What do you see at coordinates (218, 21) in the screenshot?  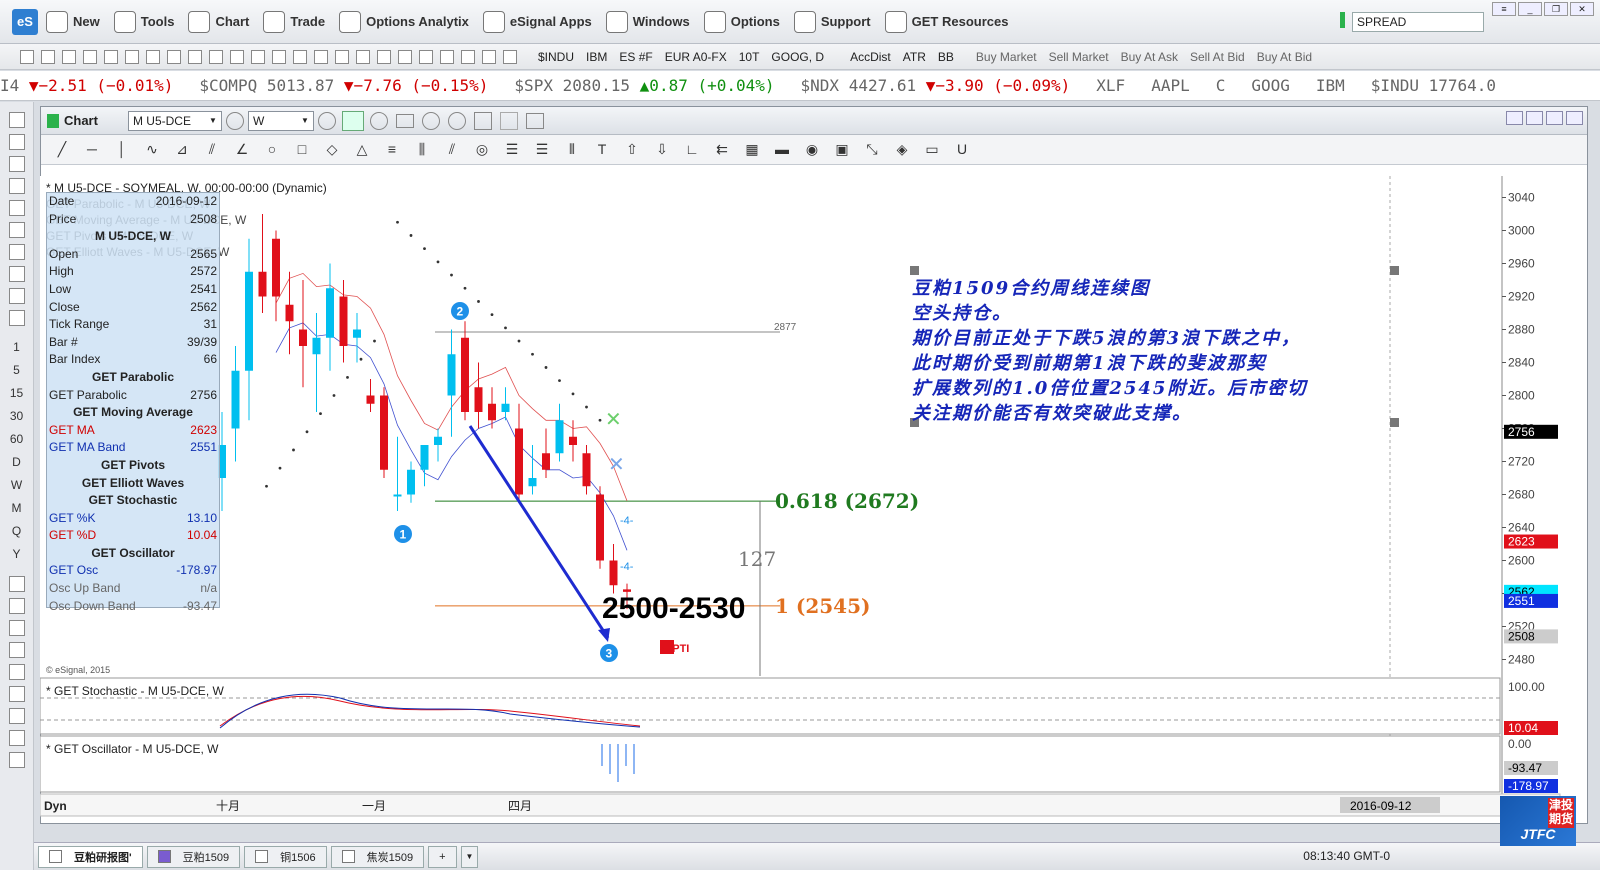 I see `menu-chart: Chart` at bounding box center [218, 21].